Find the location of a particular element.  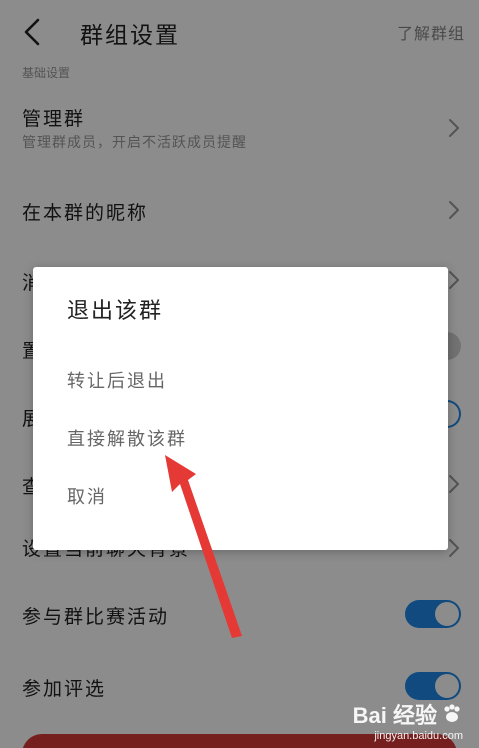

dialog-title: 退出该群 is located at coordinates (115, 311).